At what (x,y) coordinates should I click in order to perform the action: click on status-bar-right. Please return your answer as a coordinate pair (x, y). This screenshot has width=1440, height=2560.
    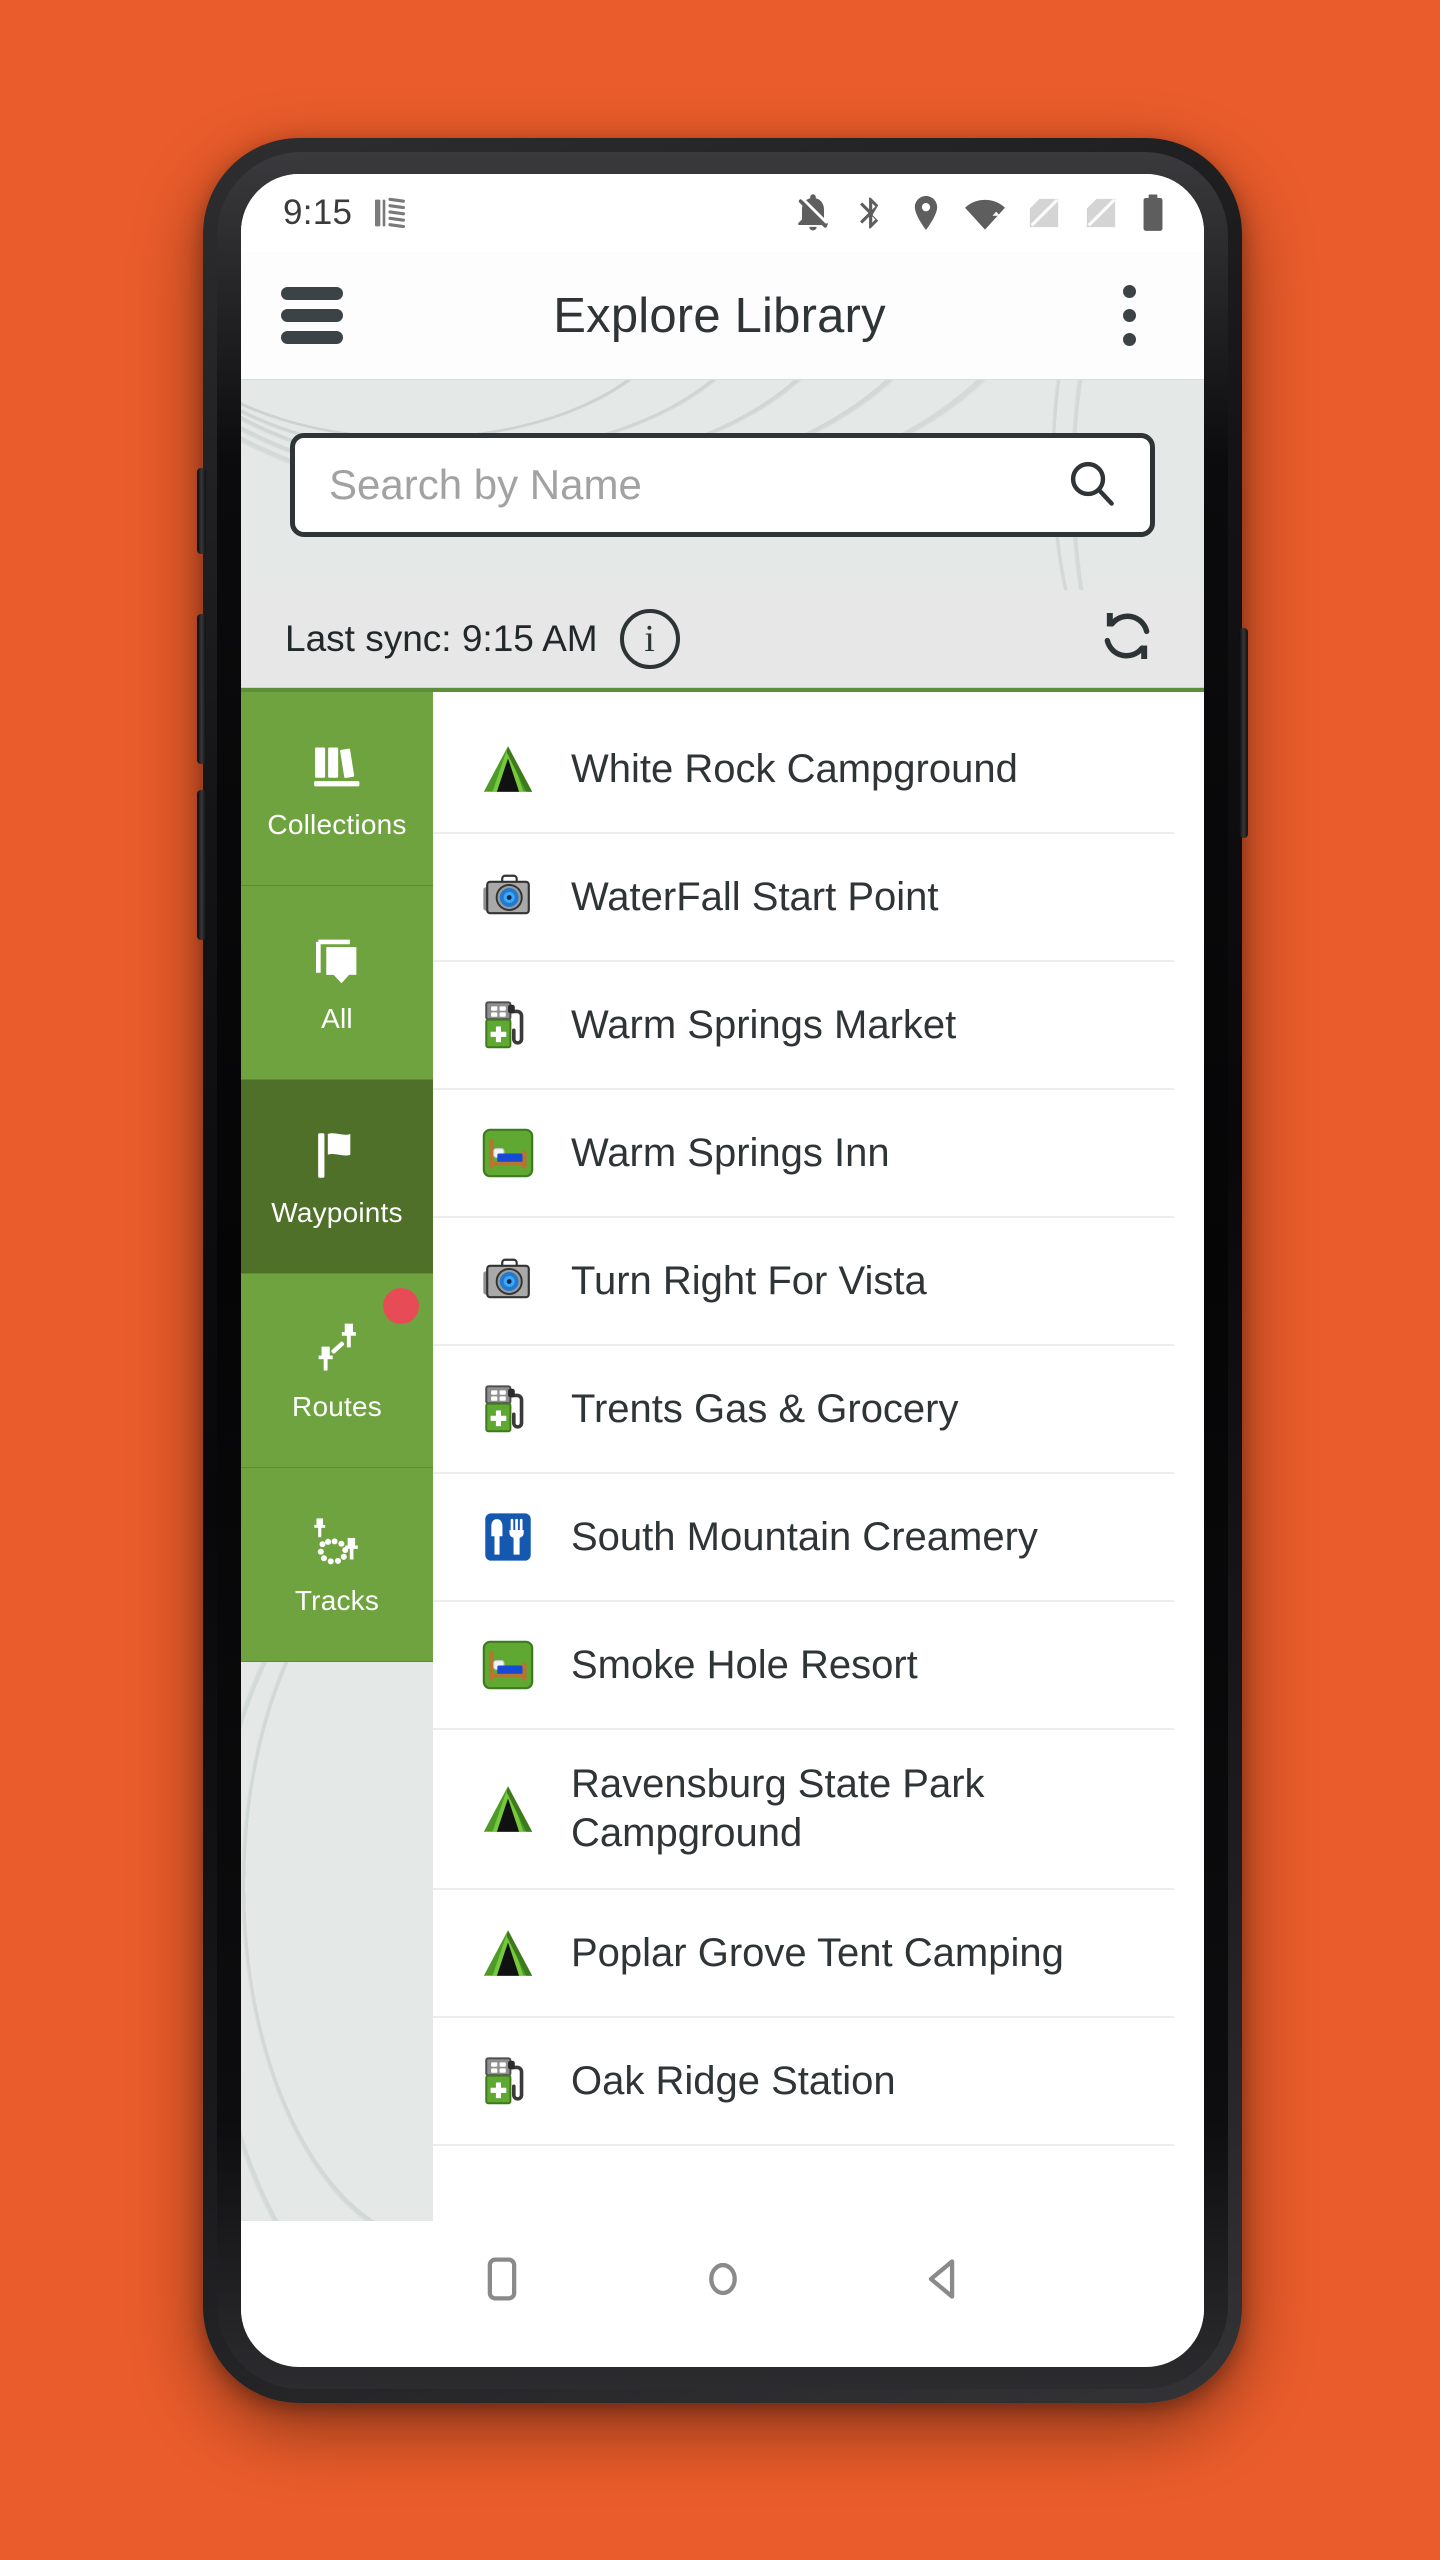
    Looking at the image, I should click on (980, 213).